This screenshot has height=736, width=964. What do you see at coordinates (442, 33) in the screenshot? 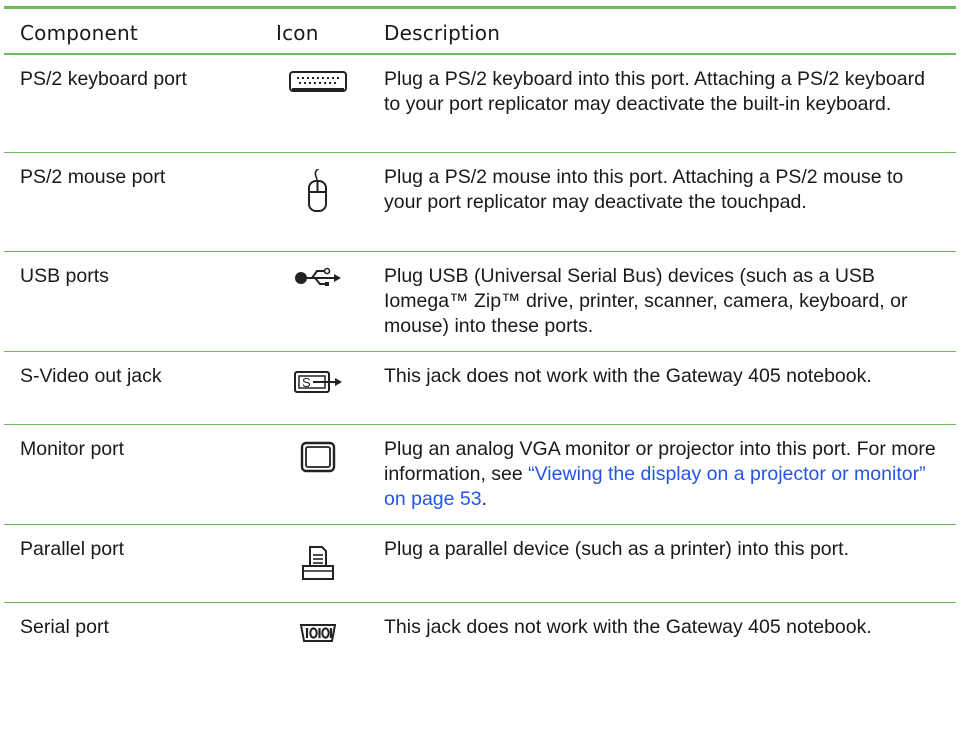
I see `header-description: Description` at bounding box center [442, 33].